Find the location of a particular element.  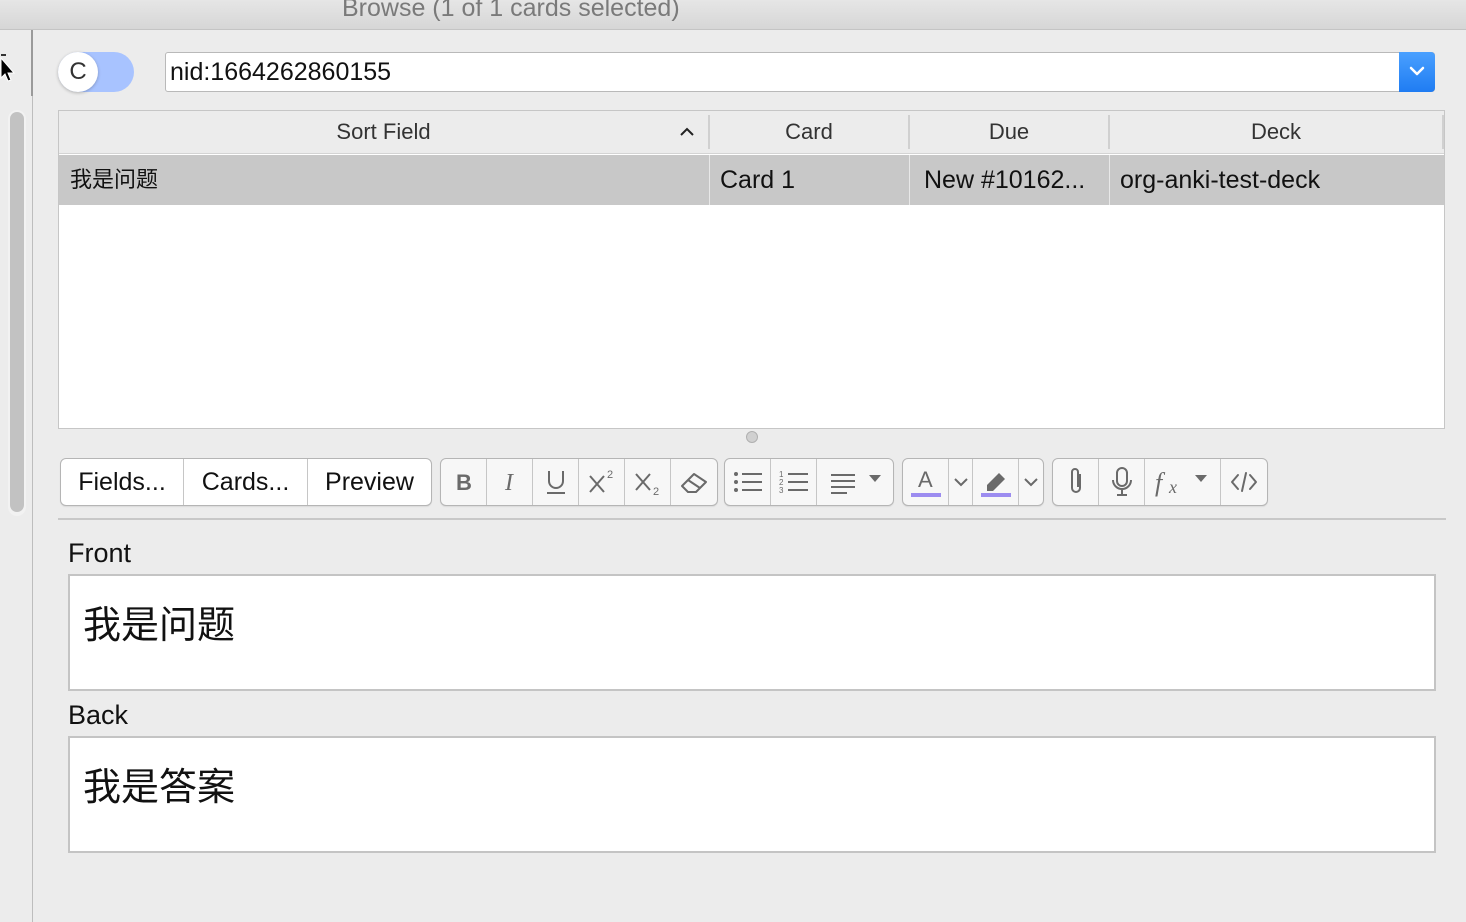

text-color-button: A is located at coordinates (926, 482).